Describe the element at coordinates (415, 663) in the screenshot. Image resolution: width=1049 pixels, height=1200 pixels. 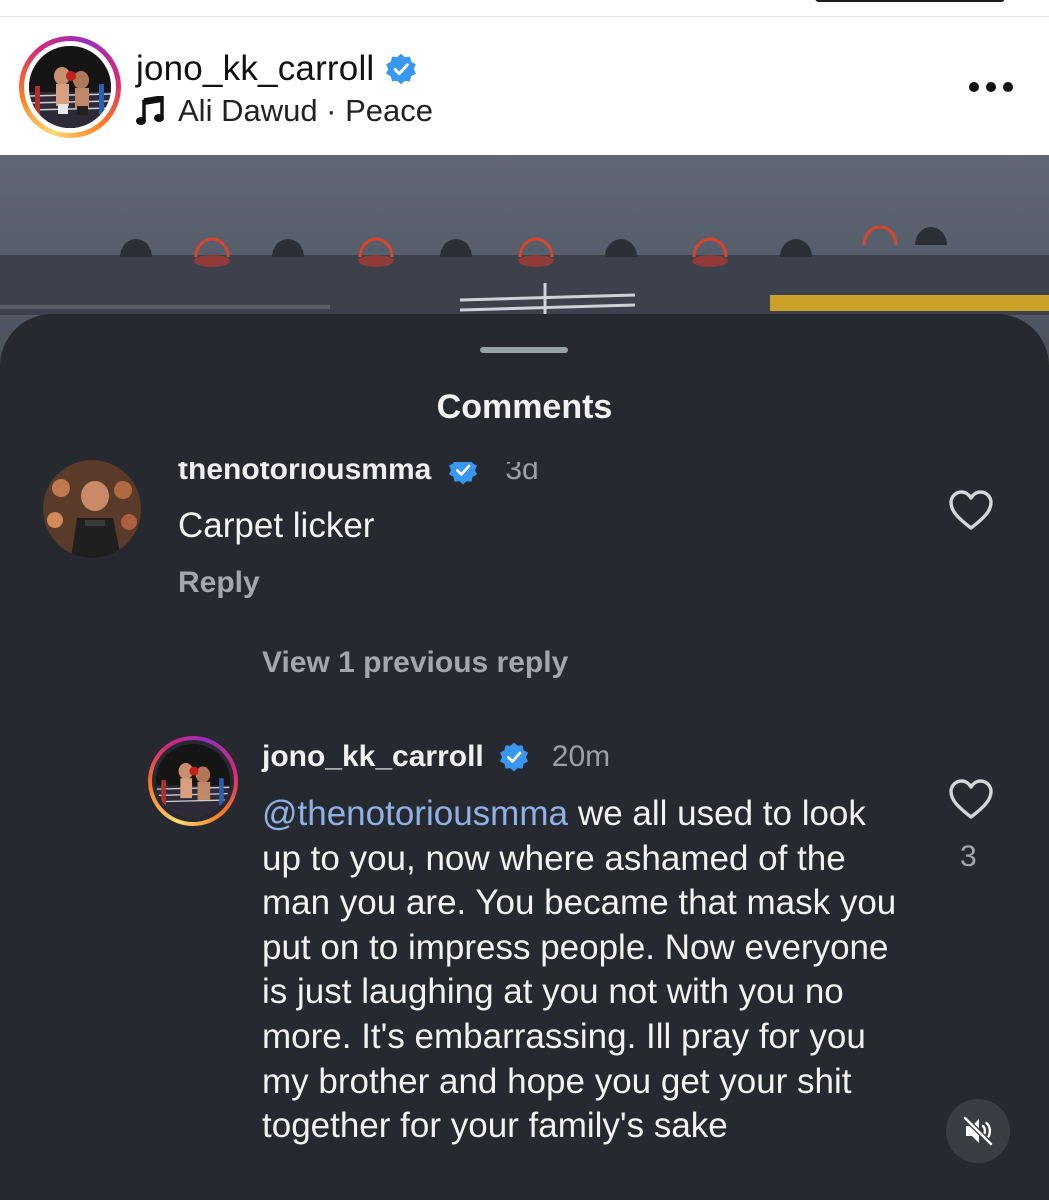
I see `view-previous-replies-link: View 1 previous reply` at that location.